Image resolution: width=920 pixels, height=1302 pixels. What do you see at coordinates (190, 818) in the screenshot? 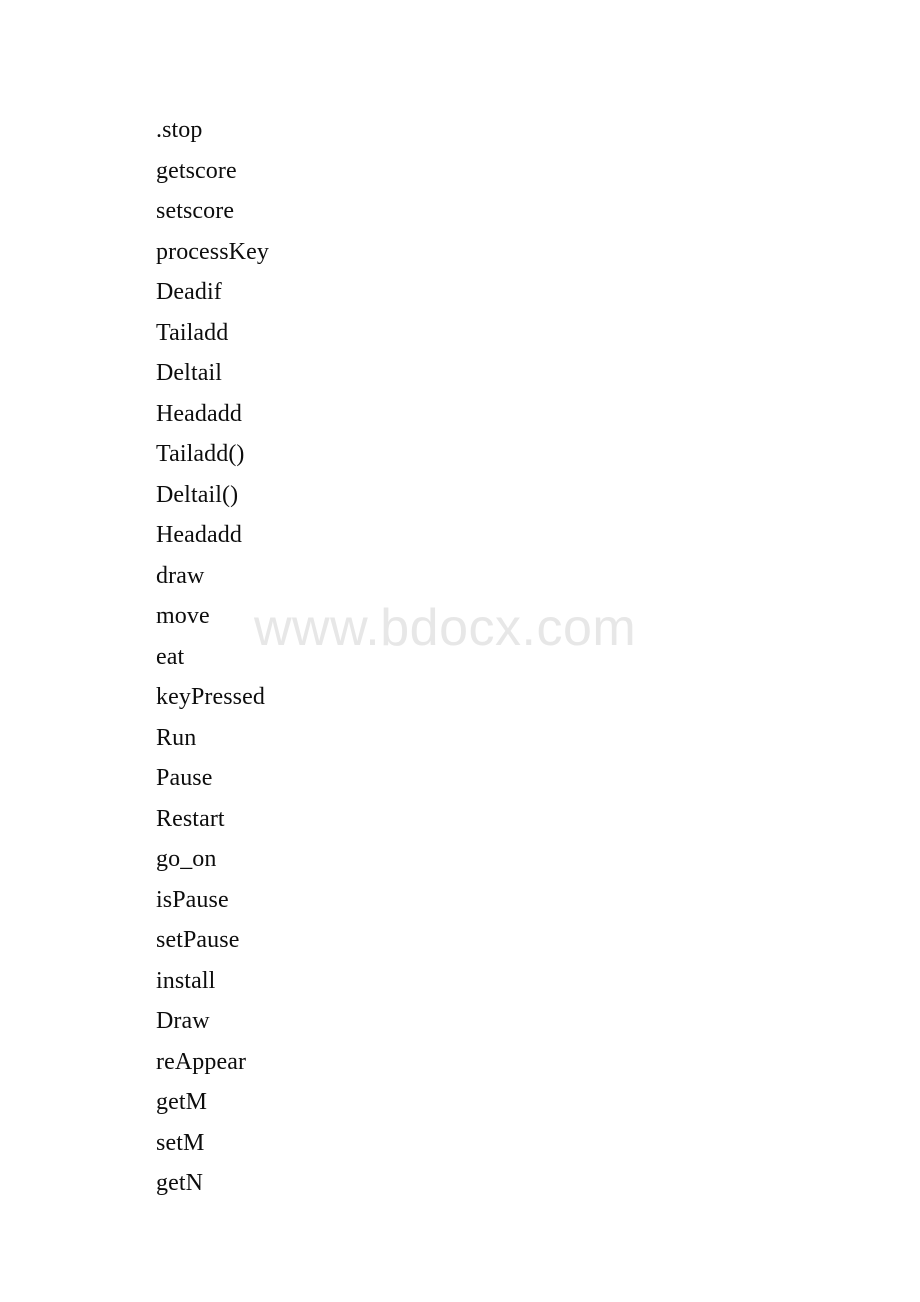
I see `list-item: Restart` at bounding box center [190, 818].